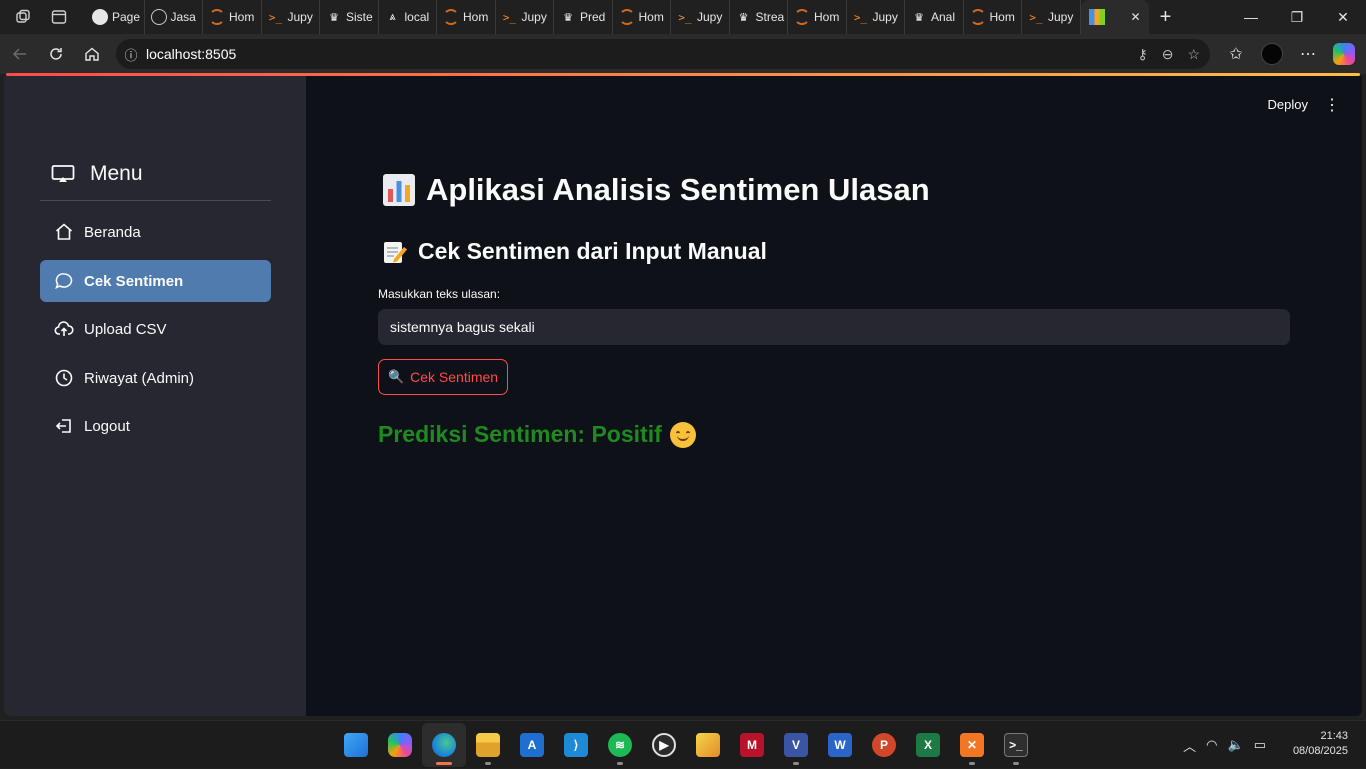  I want to click on favorites-icon: ✩, so click(1236, 54).